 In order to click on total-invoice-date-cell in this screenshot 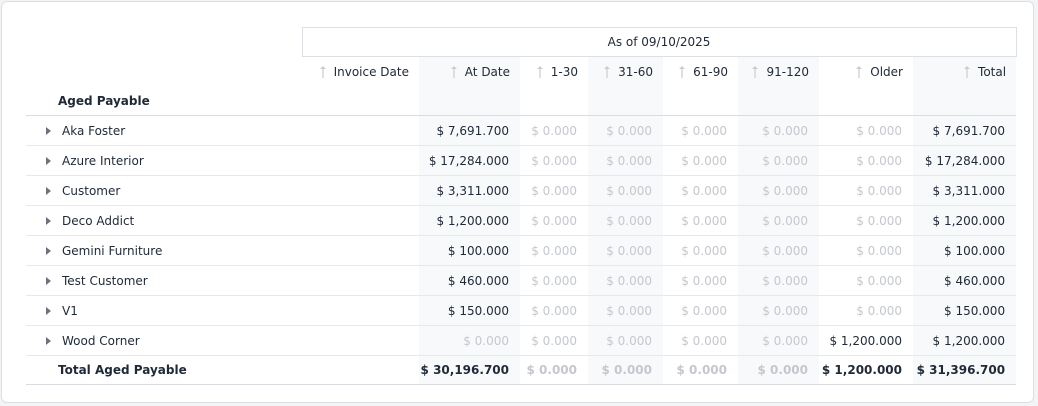, I will do `click(360, 370)`.